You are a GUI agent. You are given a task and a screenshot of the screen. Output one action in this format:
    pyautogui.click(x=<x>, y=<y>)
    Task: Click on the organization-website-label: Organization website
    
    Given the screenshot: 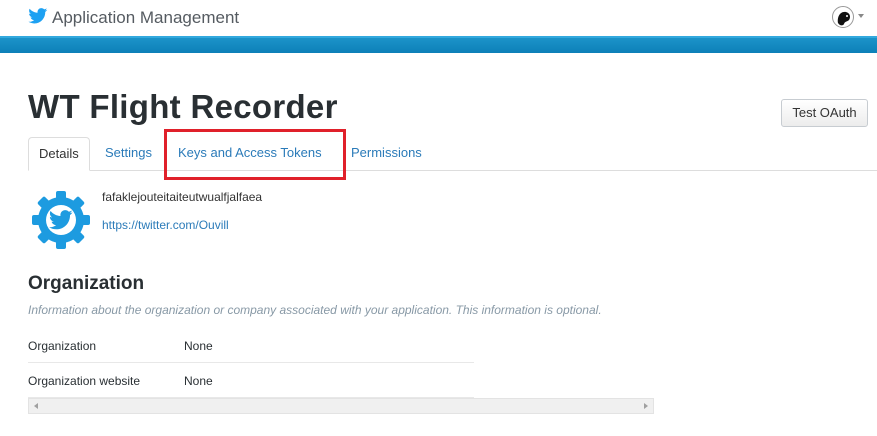 What is the action you would take?
    pyautogui.click(x=84, y=381)
    